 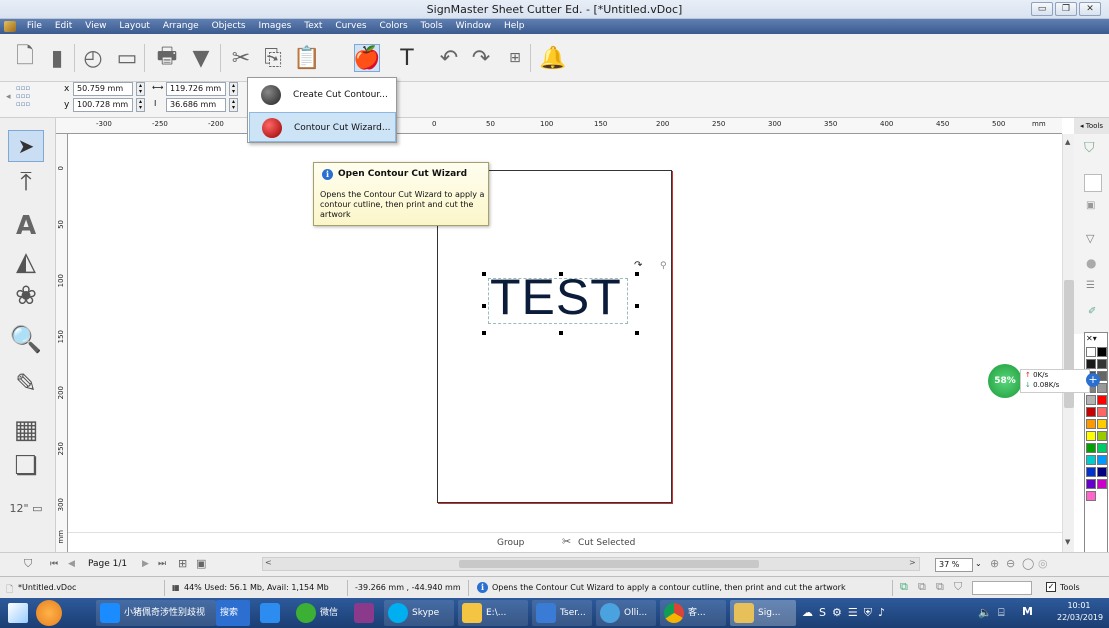 What do you see at coordinates (940, 587) in the screenshot?
I see `snap-nodes-icon: ⧉` at bounding box center [940, 587].